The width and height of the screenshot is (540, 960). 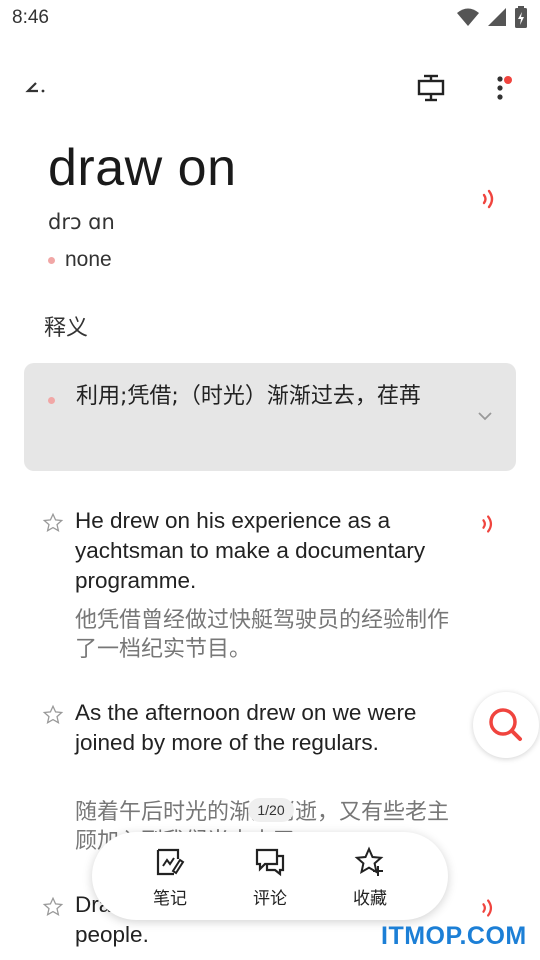 I want to click on note-label: 笔记, so click(x=170, y=899).